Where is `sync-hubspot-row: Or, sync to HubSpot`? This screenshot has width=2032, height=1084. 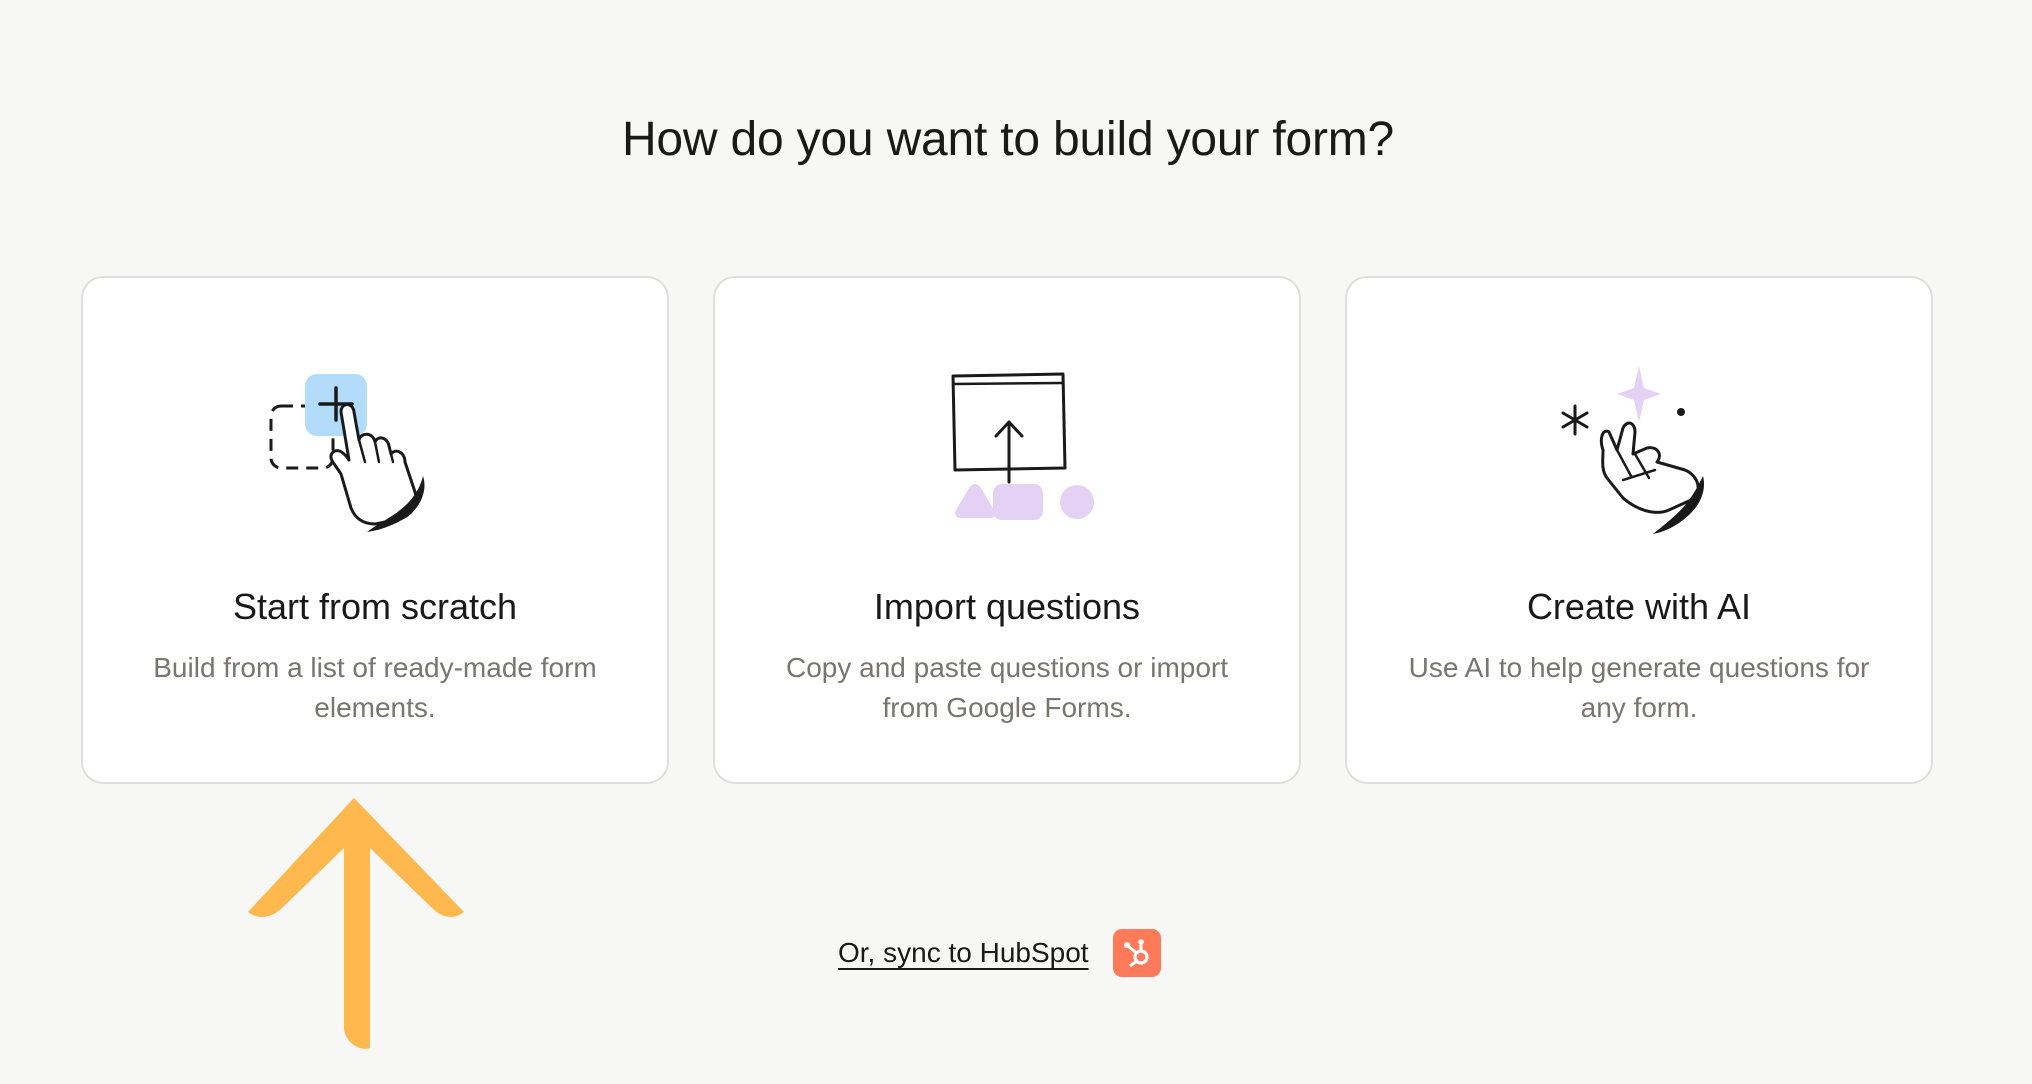 sync-hubspot-row: Or, sync to HubSpot is located at coordinates (999, 953).